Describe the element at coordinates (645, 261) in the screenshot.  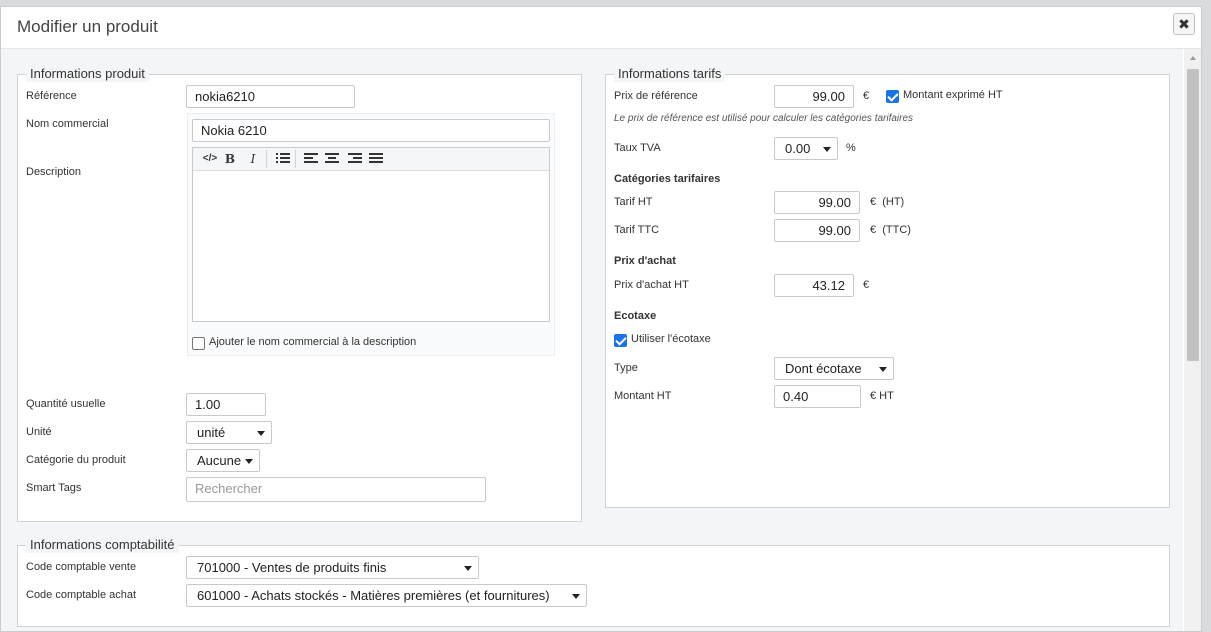
I see `purchase-title: Prix d'achat` at that location.